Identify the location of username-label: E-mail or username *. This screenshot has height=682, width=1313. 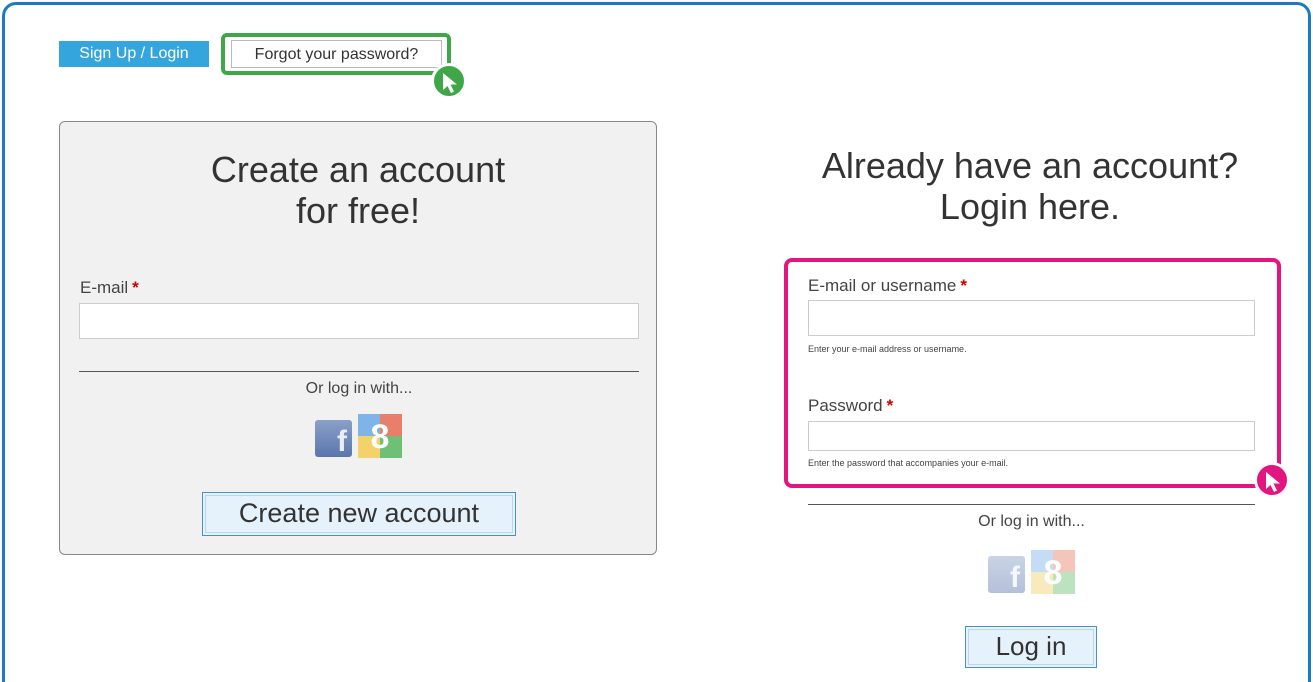
(887, 285).